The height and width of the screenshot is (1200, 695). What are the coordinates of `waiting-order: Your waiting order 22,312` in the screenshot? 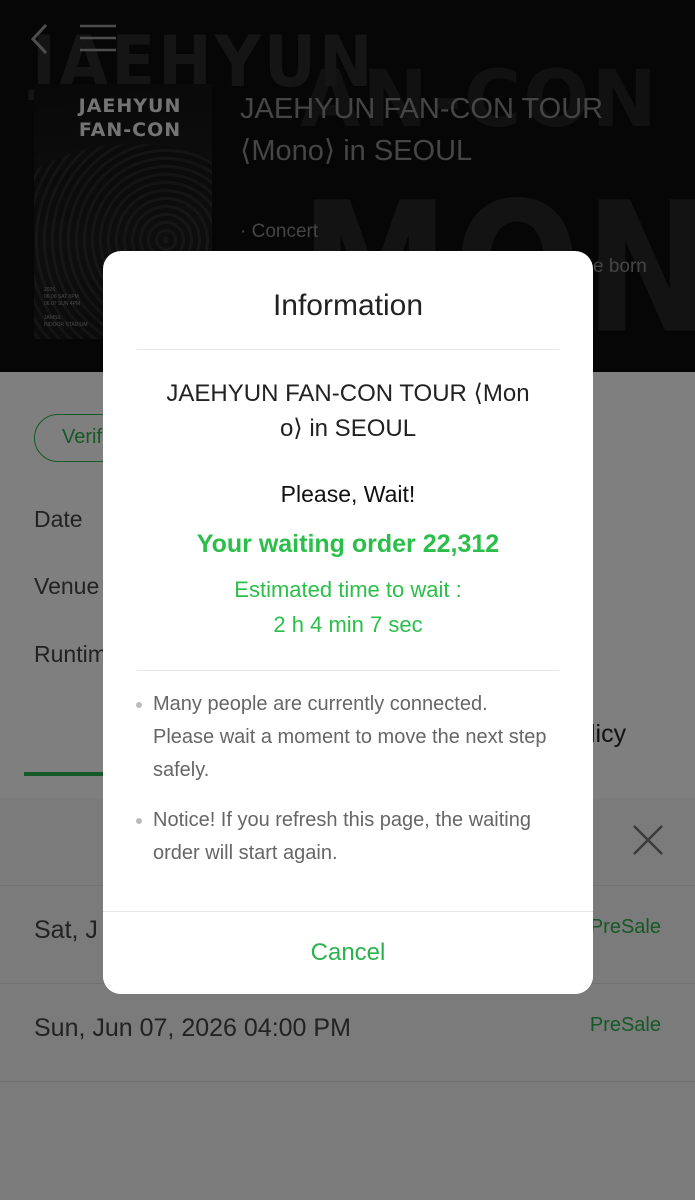 It's located at (348, 544).